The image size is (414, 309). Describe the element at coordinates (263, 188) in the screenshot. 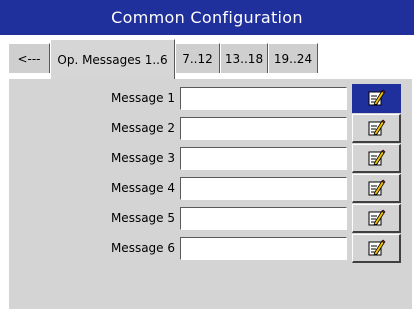

I see `message-4-field` at that location.